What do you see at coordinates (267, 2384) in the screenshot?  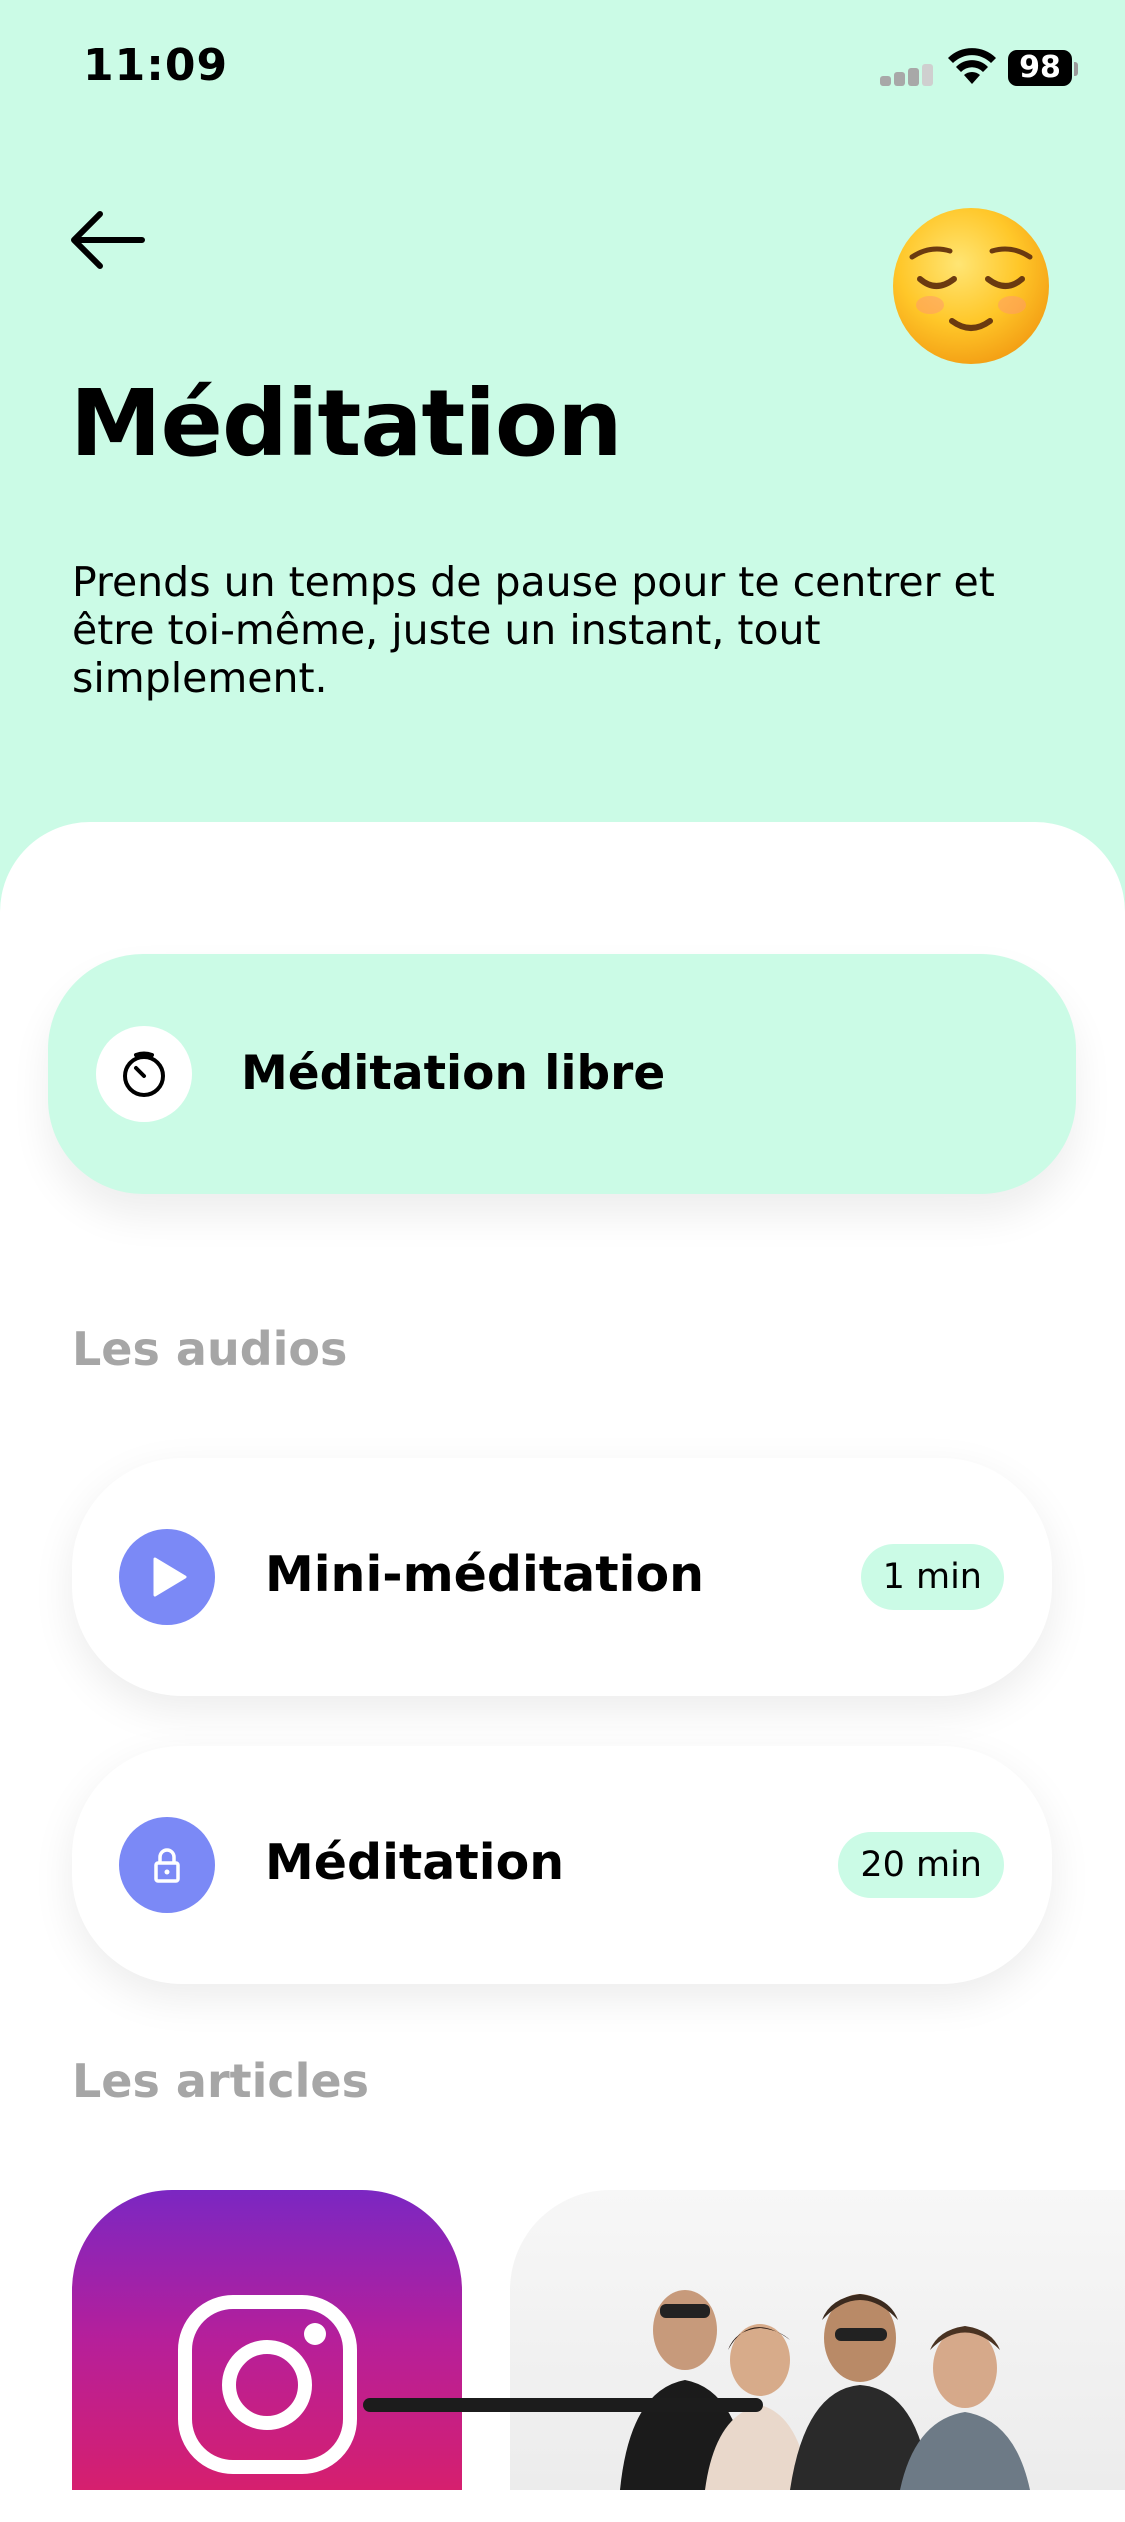 I see `instagram-logo-icon` at bounding box center [267, 2384].